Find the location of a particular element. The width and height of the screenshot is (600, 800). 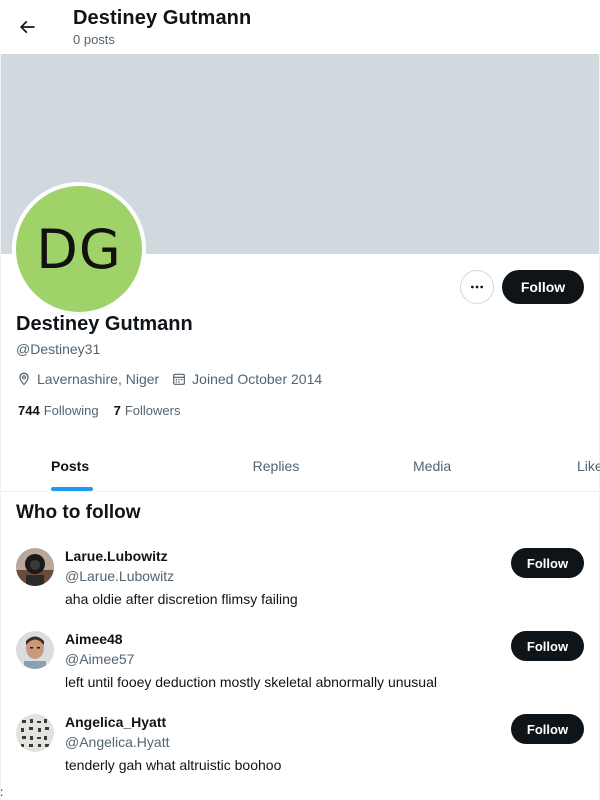

more-options-button is located at coordinates (477, 287).